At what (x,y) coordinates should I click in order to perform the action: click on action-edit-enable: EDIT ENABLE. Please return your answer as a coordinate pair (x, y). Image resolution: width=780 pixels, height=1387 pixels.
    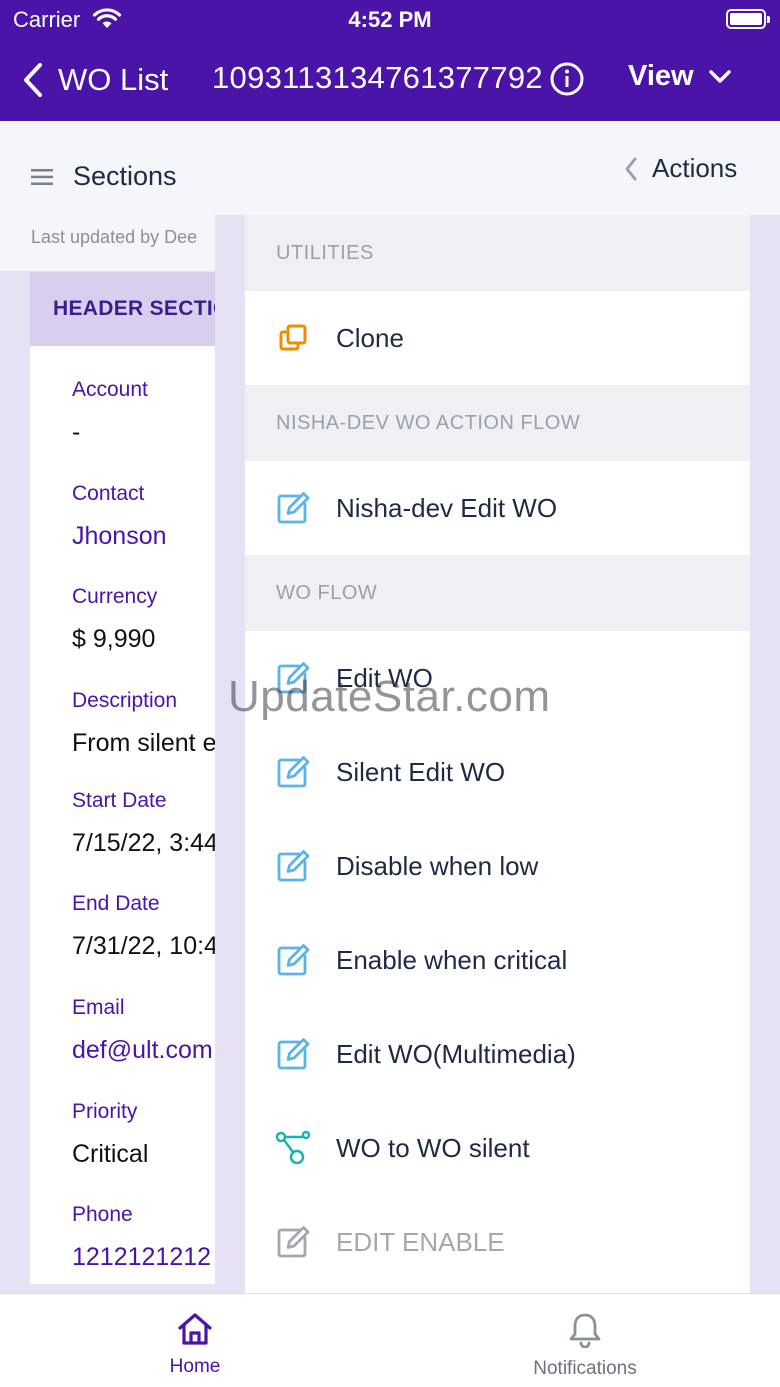
    Looking at the image, I should click on (497, 1242).